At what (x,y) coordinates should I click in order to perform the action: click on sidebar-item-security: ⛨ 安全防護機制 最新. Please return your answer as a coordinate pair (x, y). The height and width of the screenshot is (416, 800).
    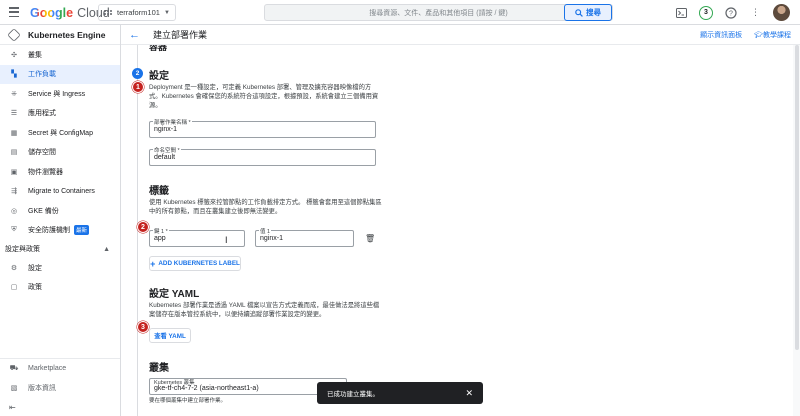
    Looking at the image, I should click on (60, 231).